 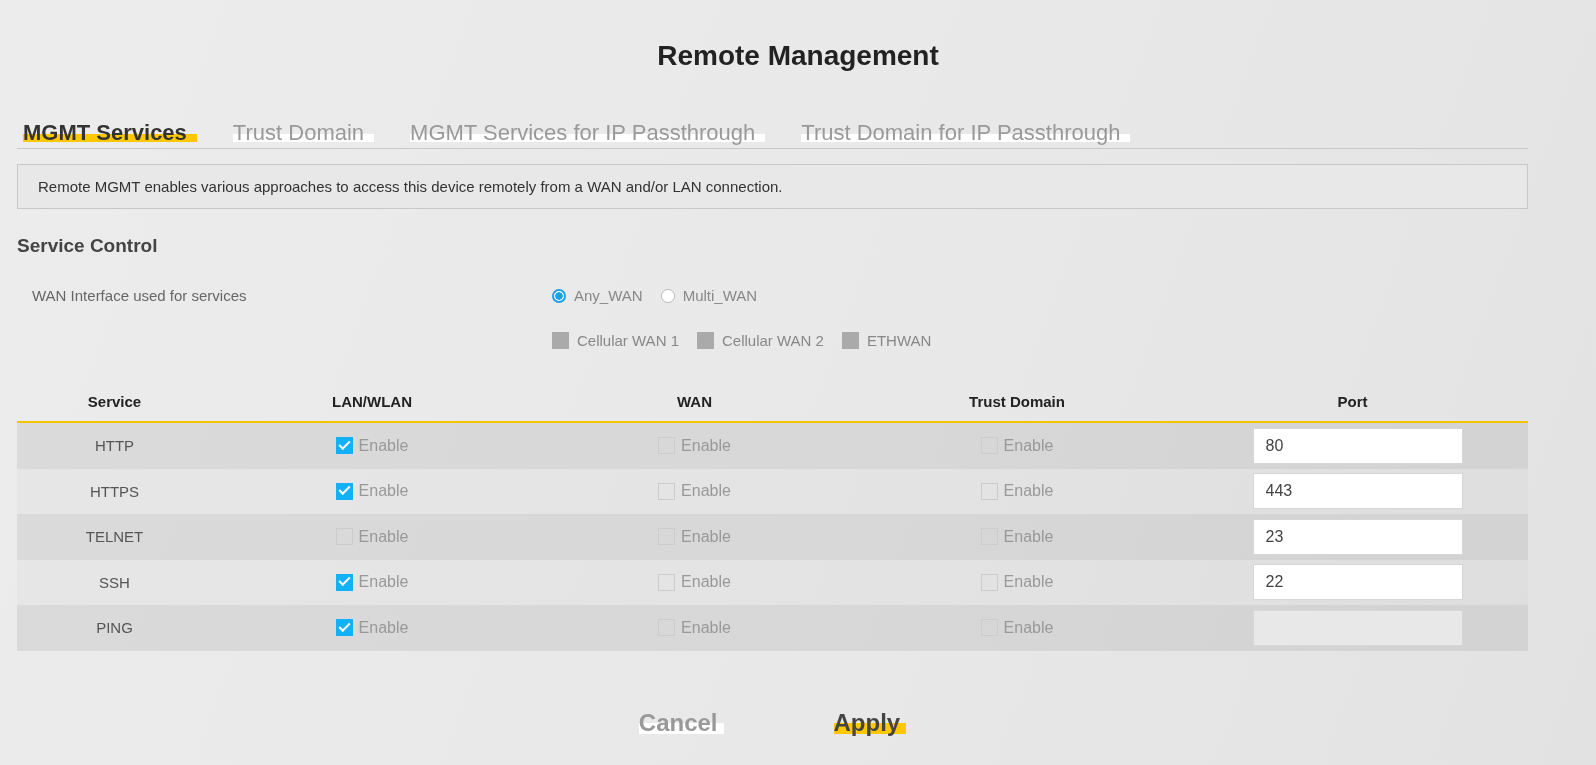 What do you see at coordinates (694, 401) in the screenshot?
I see `column-header: WAN` at bounding box center [694, 401].